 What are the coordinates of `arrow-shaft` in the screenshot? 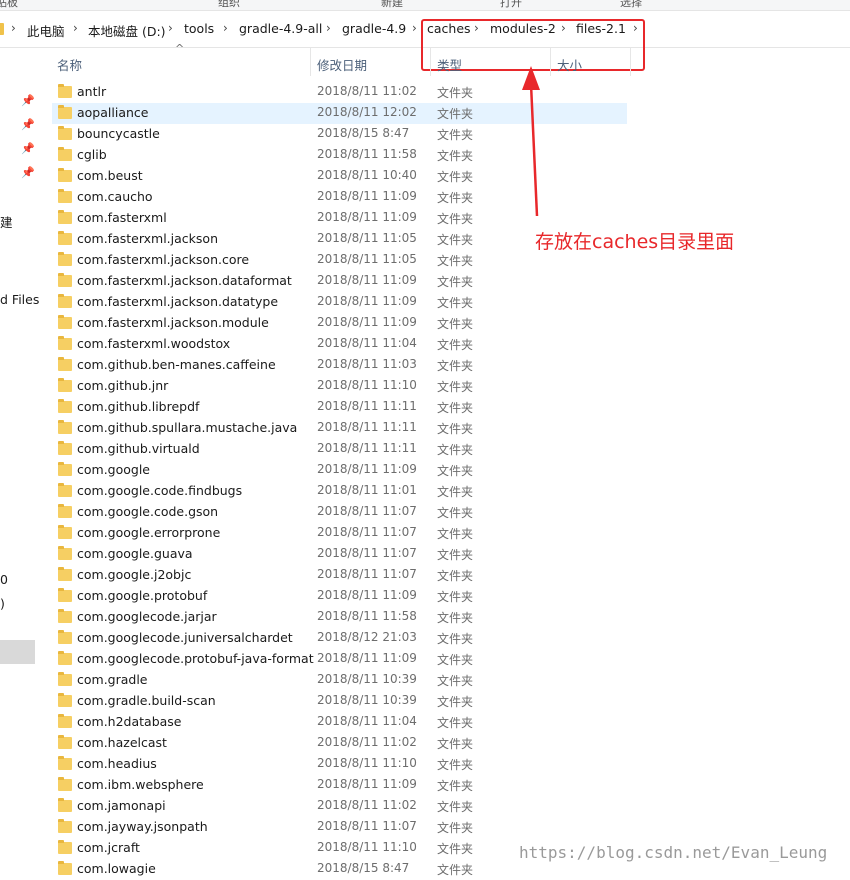 It's located at (534, 150).